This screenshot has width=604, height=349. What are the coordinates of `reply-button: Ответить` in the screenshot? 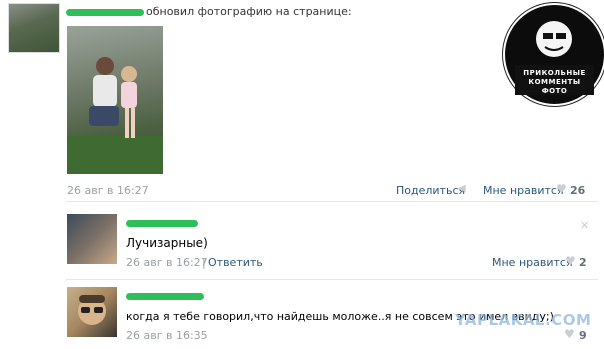 It's located at (235, 262).